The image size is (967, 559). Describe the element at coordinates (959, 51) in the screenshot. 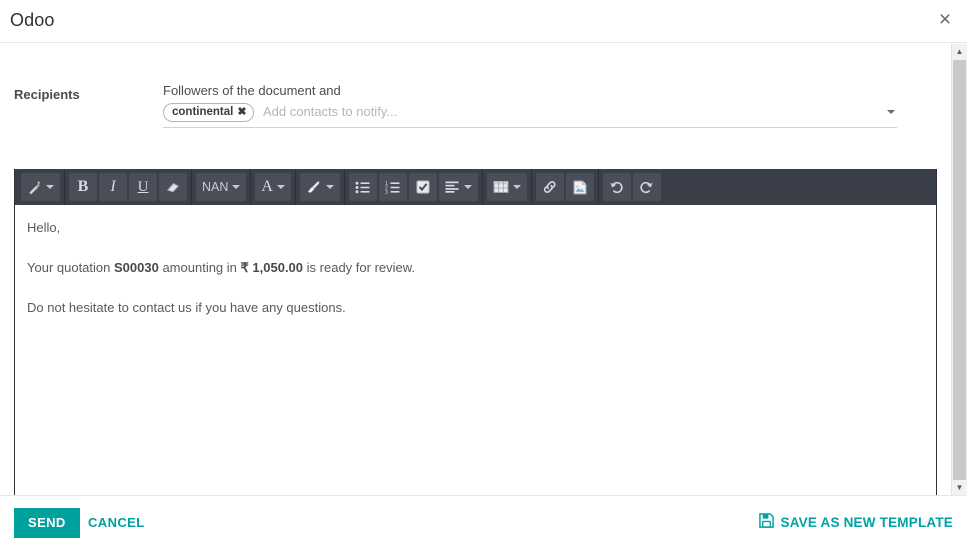

I see `scroll-up-icon: ▲` at that location.